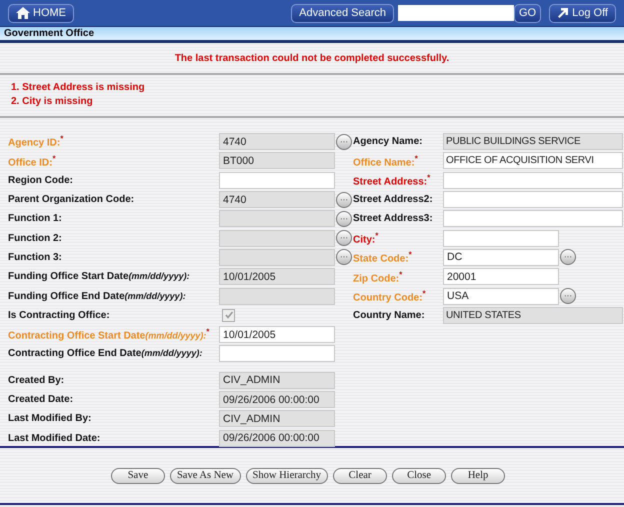 The height and width of the screenshot is (507, 624). What do you see at coordinates (389, 315) in the screenshot?
I see `field-label: Country Name:` at bounding box center [389, 315].